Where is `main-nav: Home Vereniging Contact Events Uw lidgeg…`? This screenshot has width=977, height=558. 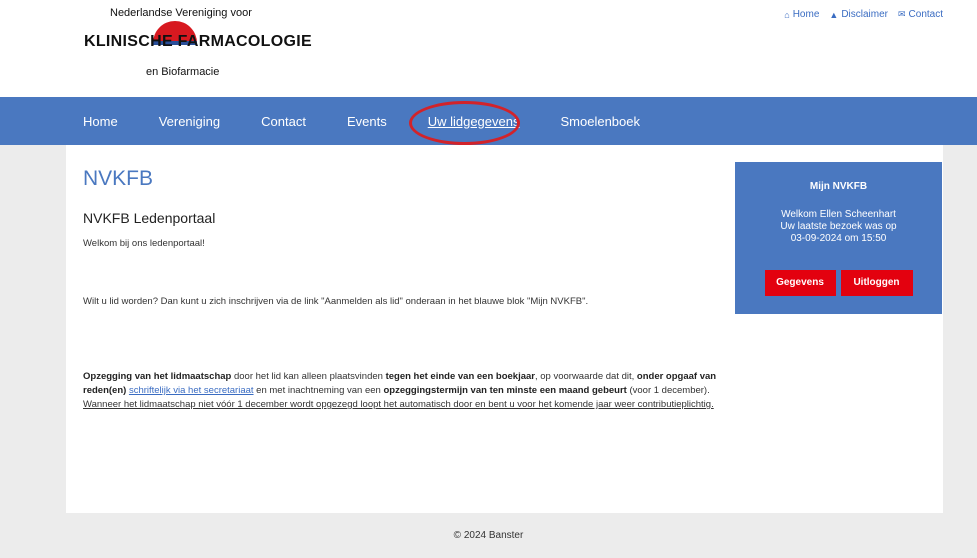 main-nav: Home Vereniging Contact Events Uw lidgeg… is located at coordinates (488, 121).